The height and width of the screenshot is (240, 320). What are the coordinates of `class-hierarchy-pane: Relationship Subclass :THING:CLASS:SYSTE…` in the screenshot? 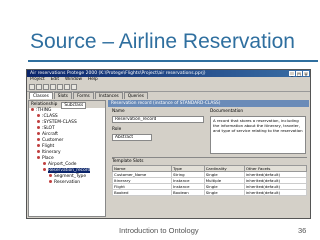 It's located at (67, 158).